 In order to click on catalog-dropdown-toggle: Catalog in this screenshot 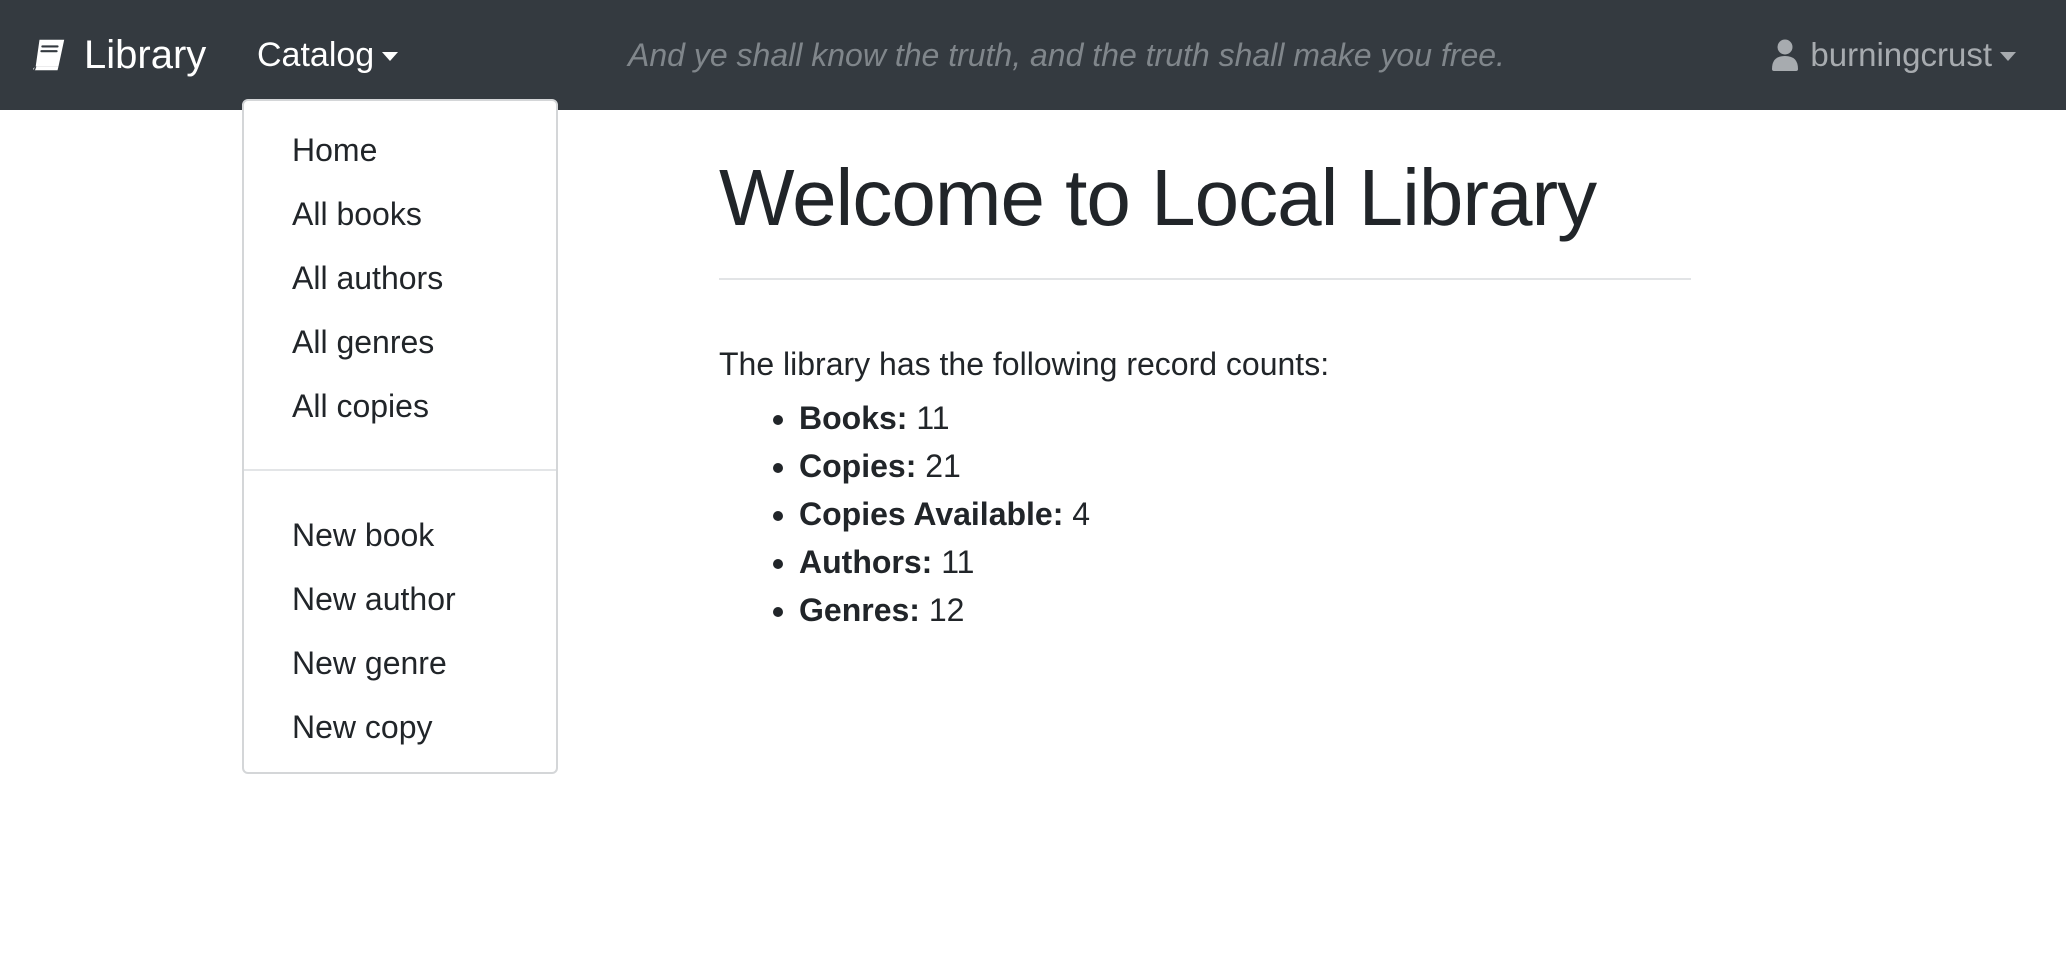, I will do `click(328, 55)`.